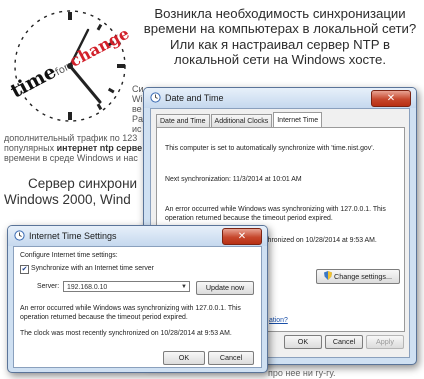 The width and height of the screenshot is (424, 379). What do you see at coordinates (328, 275) in the screenshot?
I see `shield-icon` at bounding box center [328, 275].